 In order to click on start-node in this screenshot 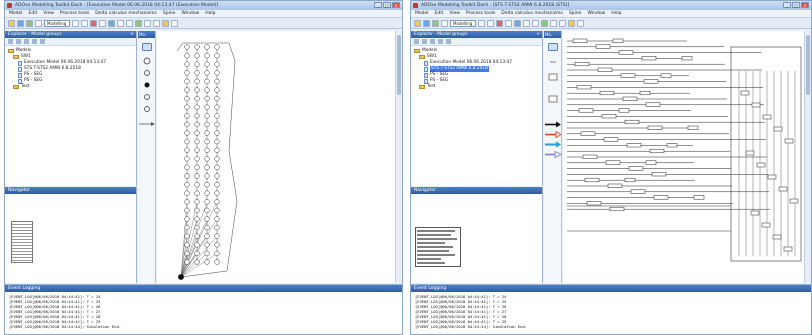, I will do `click(181, 277)`.